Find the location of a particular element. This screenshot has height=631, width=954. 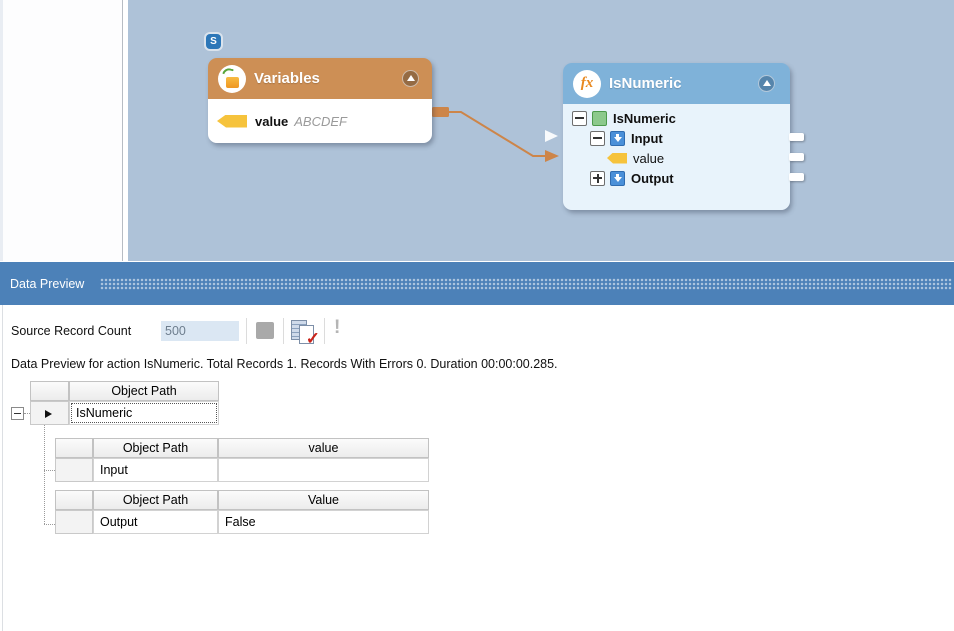

tree-row-output: Output is located at coordinates (676, 178).